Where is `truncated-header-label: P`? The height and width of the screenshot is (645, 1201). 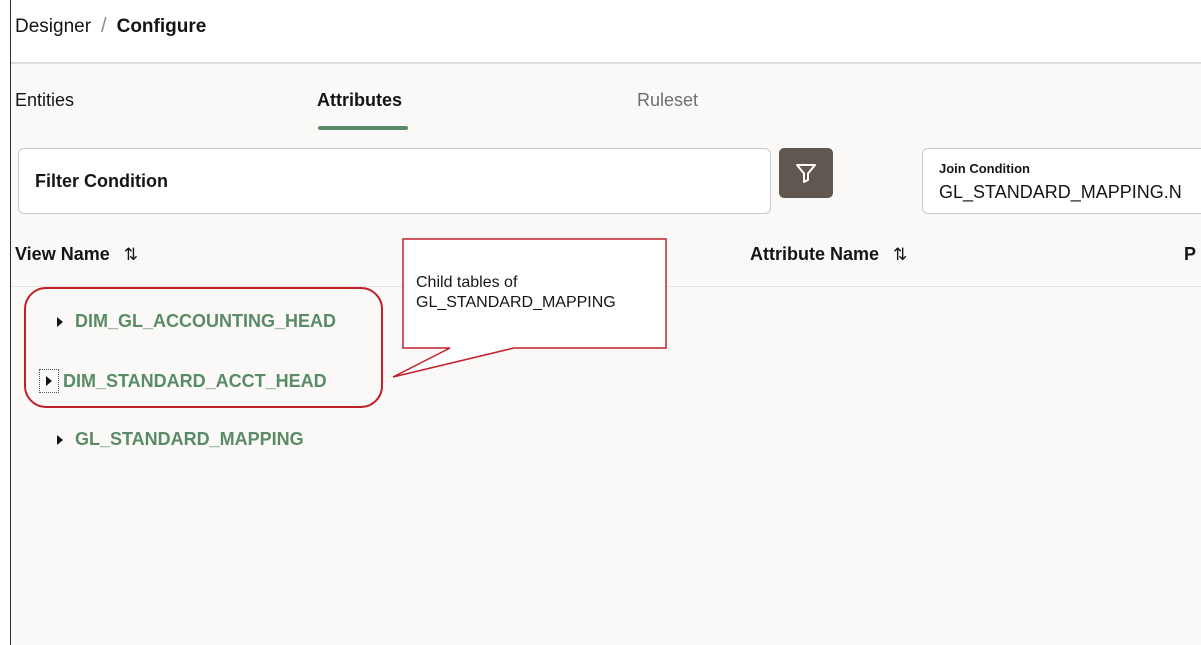
truncated-header-label: P is located at coordinates (1190, 254).